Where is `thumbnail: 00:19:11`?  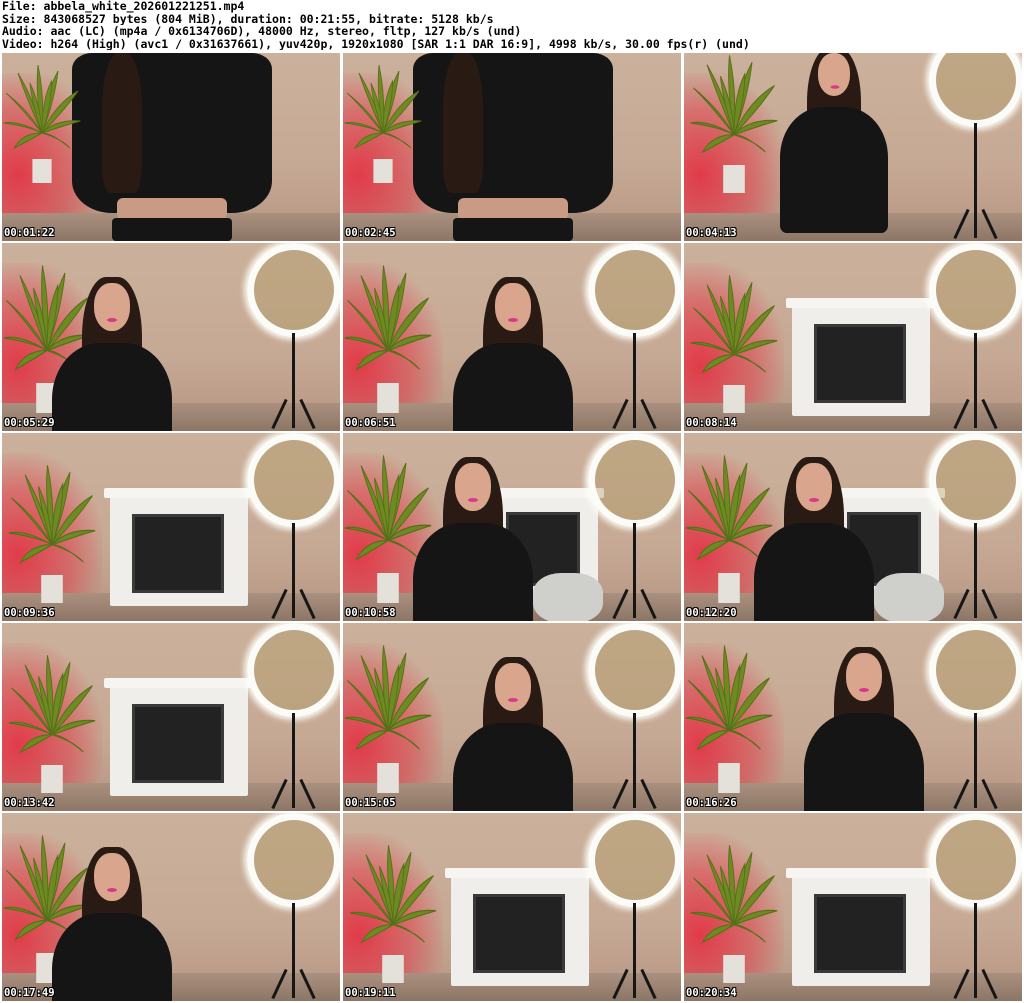
thumbnail: 00:19:11 is located at coordinates (512, 907).